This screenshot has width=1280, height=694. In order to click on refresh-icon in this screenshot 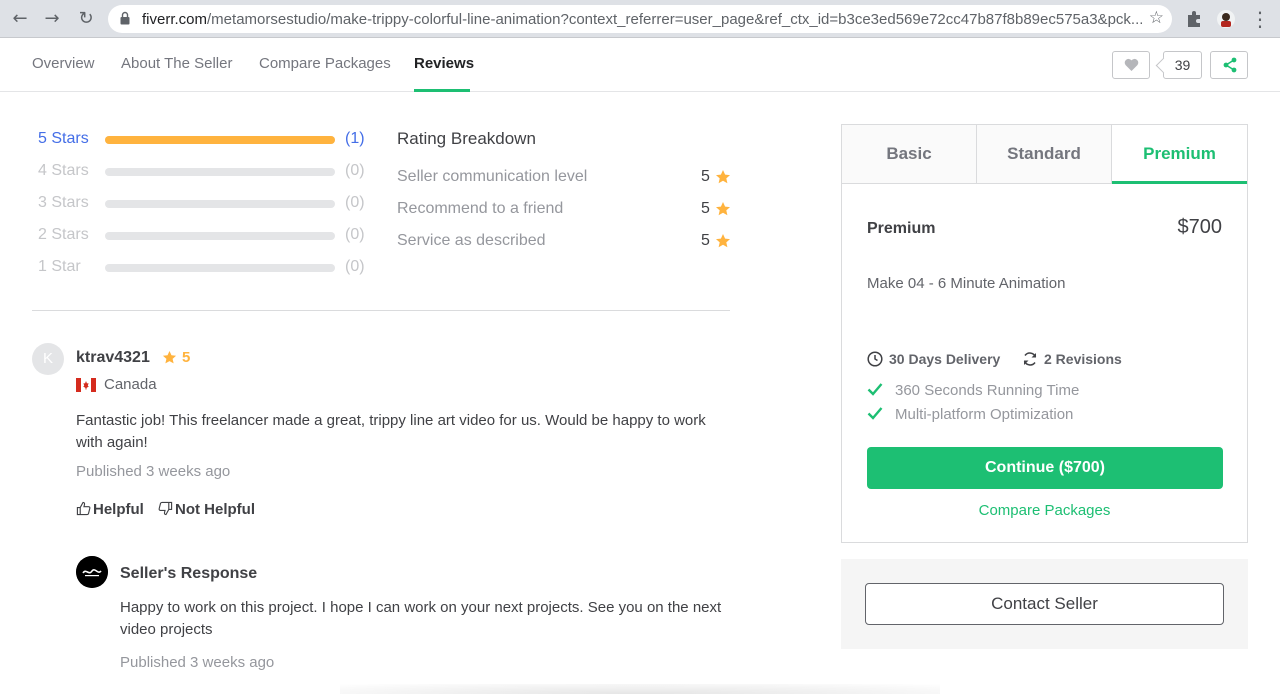, I will do `click(1030, 359)`.